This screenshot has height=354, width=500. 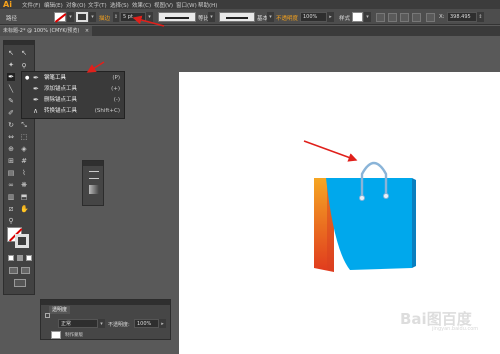 What do you see at coordinates (357, 17) in the screenshot?
I see `style-swatch` at bounding box center [357, 17].